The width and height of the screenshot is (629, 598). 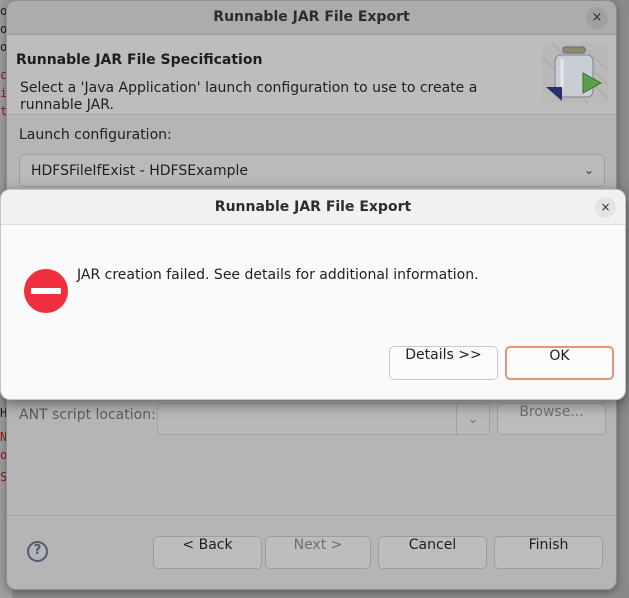 I want to click on footer-divider, so click(x=311, y=515).